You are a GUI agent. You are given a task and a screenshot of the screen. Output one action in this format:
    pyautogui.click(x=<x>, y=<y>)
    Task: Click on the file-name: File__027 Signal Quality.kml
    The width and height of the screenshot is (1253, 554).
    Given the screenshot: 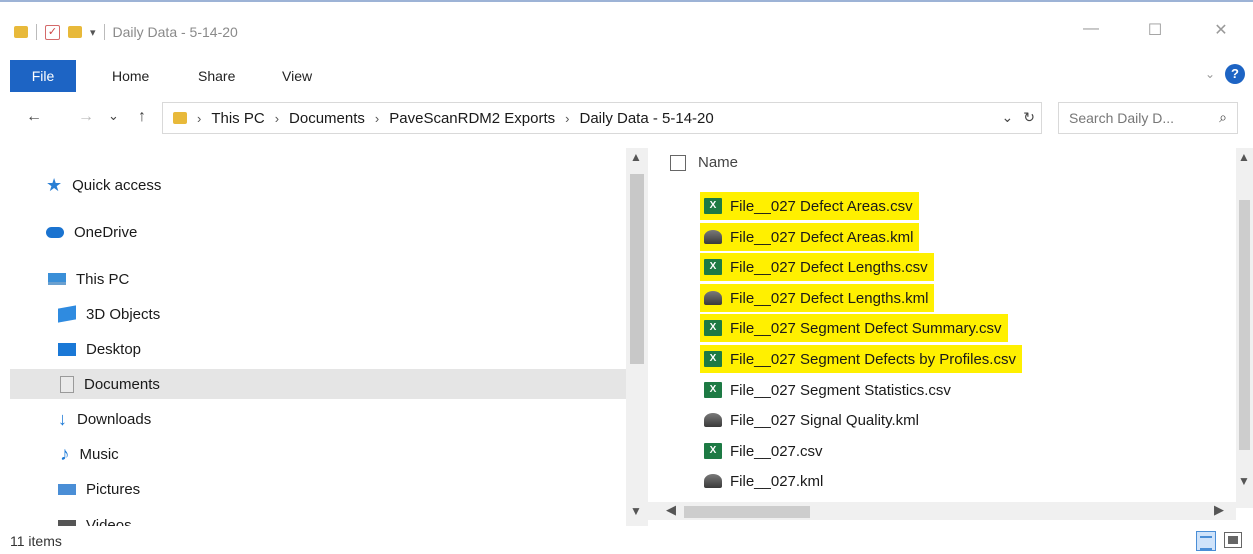 What is the action you would take?
    pyautogui.click(x=824, y=420)
    